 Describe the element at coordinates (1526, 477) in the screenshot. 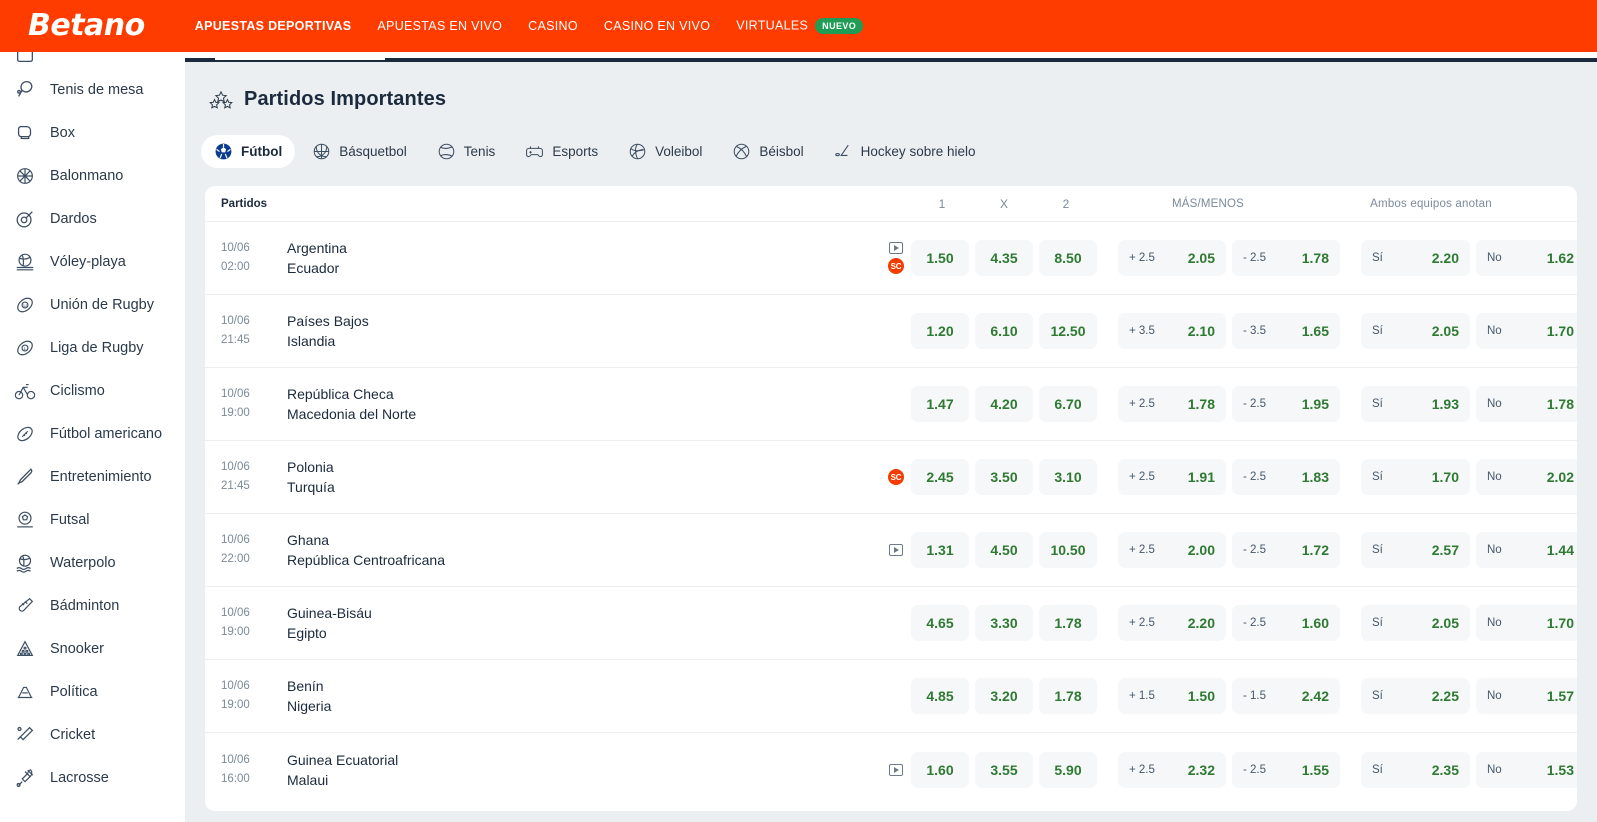

I see `odd-btts-no: No 2.02` at that location.